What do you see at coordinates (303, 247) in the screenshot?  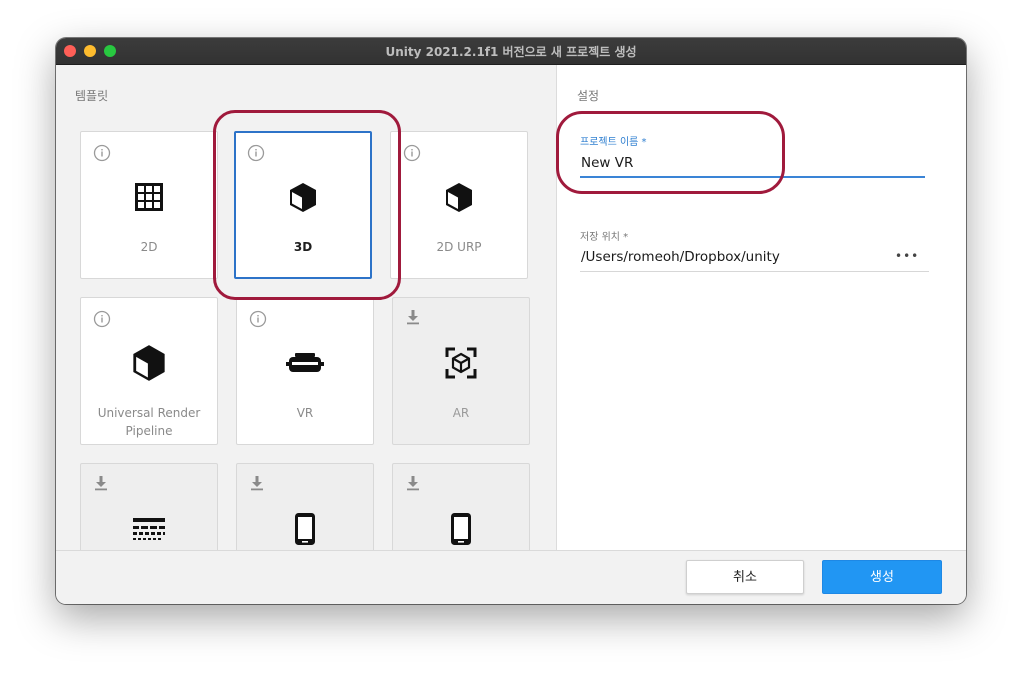 I see `template-label: 3D` at bounding box center [303, 247].